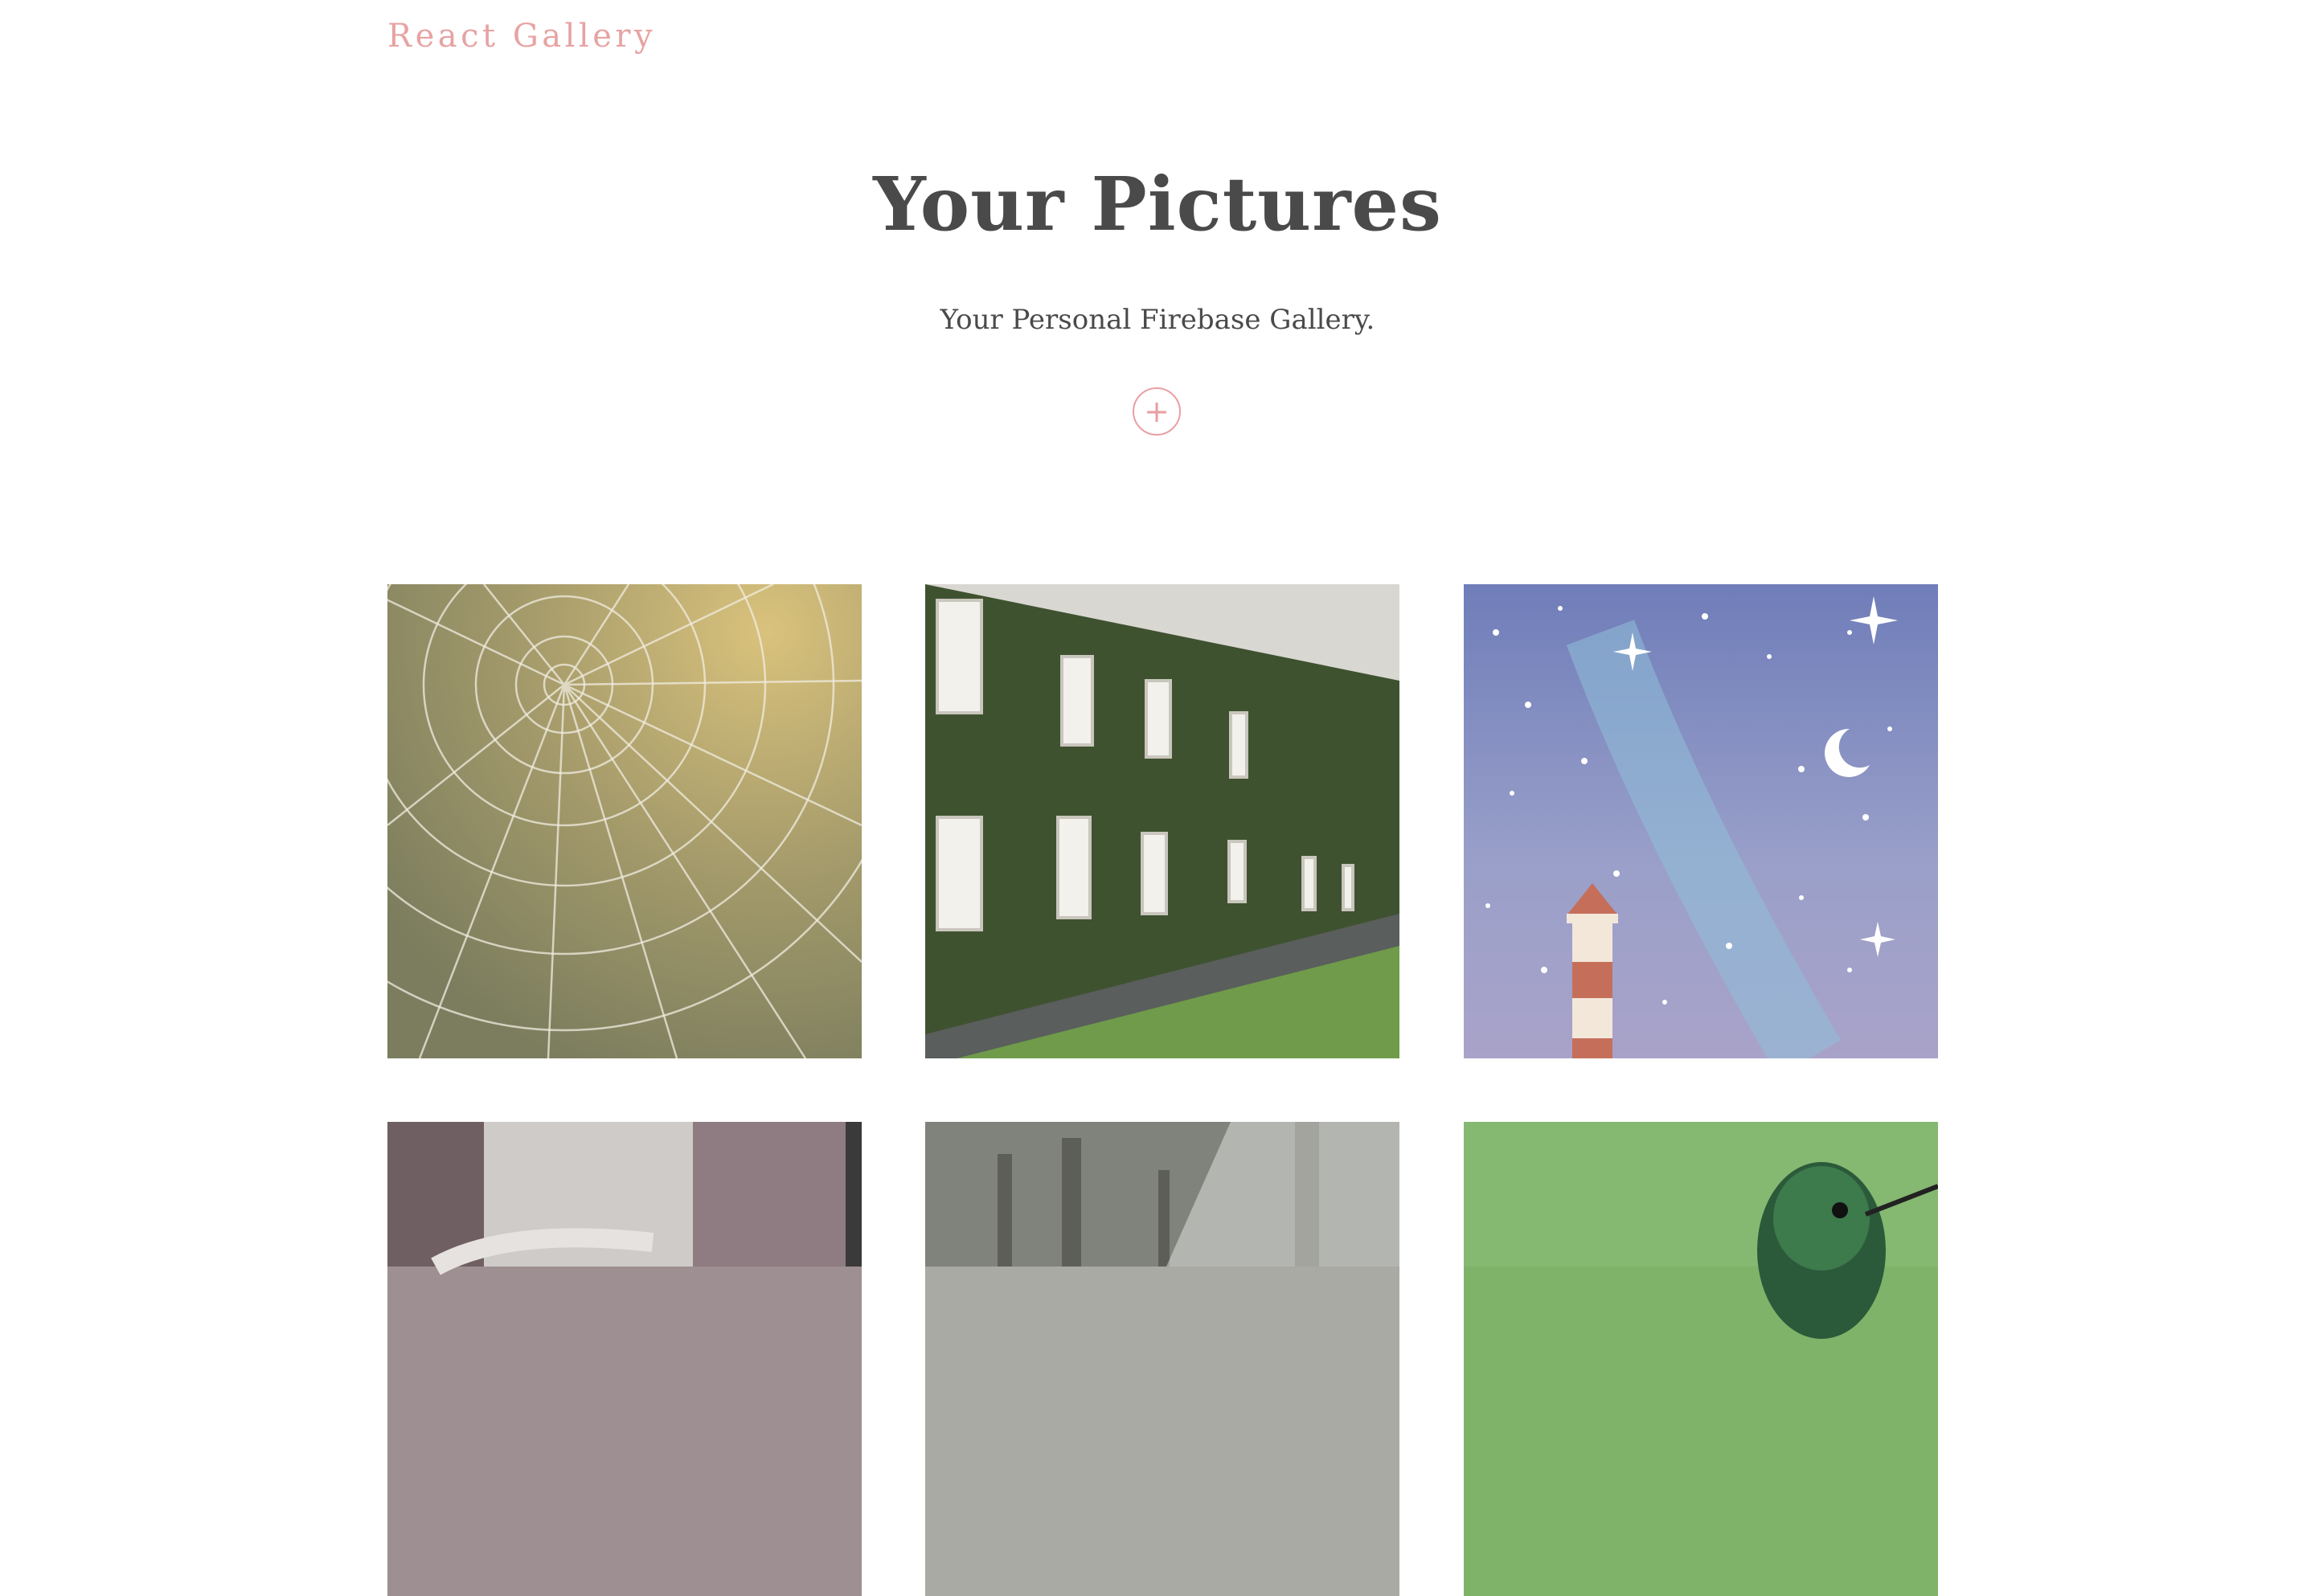 The image size is (2315, 1596). What do you see at coordinates (1157, 320) in the screenshot?
I see `page-subtitle: Your Personal Firebase Gallery.` at bounding box center [1157, 320].